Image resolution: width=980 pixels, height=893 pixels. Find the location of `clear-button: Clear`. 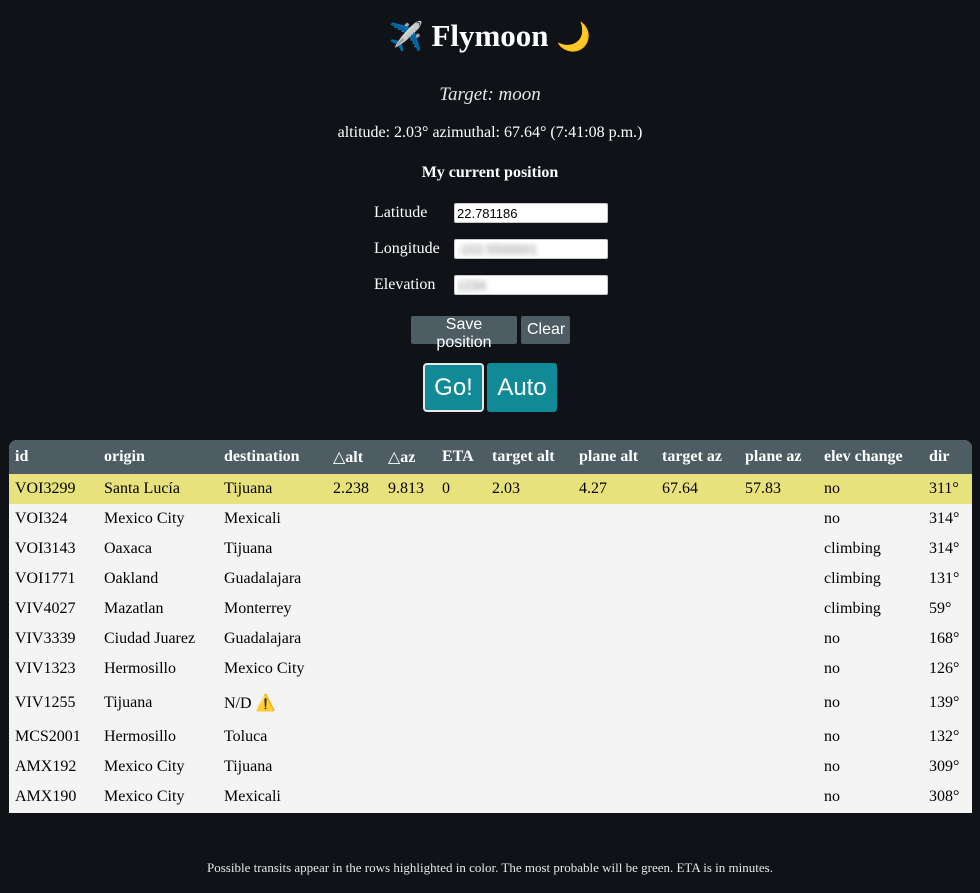

clear-button: Clear is located at coordinates (545, 330).